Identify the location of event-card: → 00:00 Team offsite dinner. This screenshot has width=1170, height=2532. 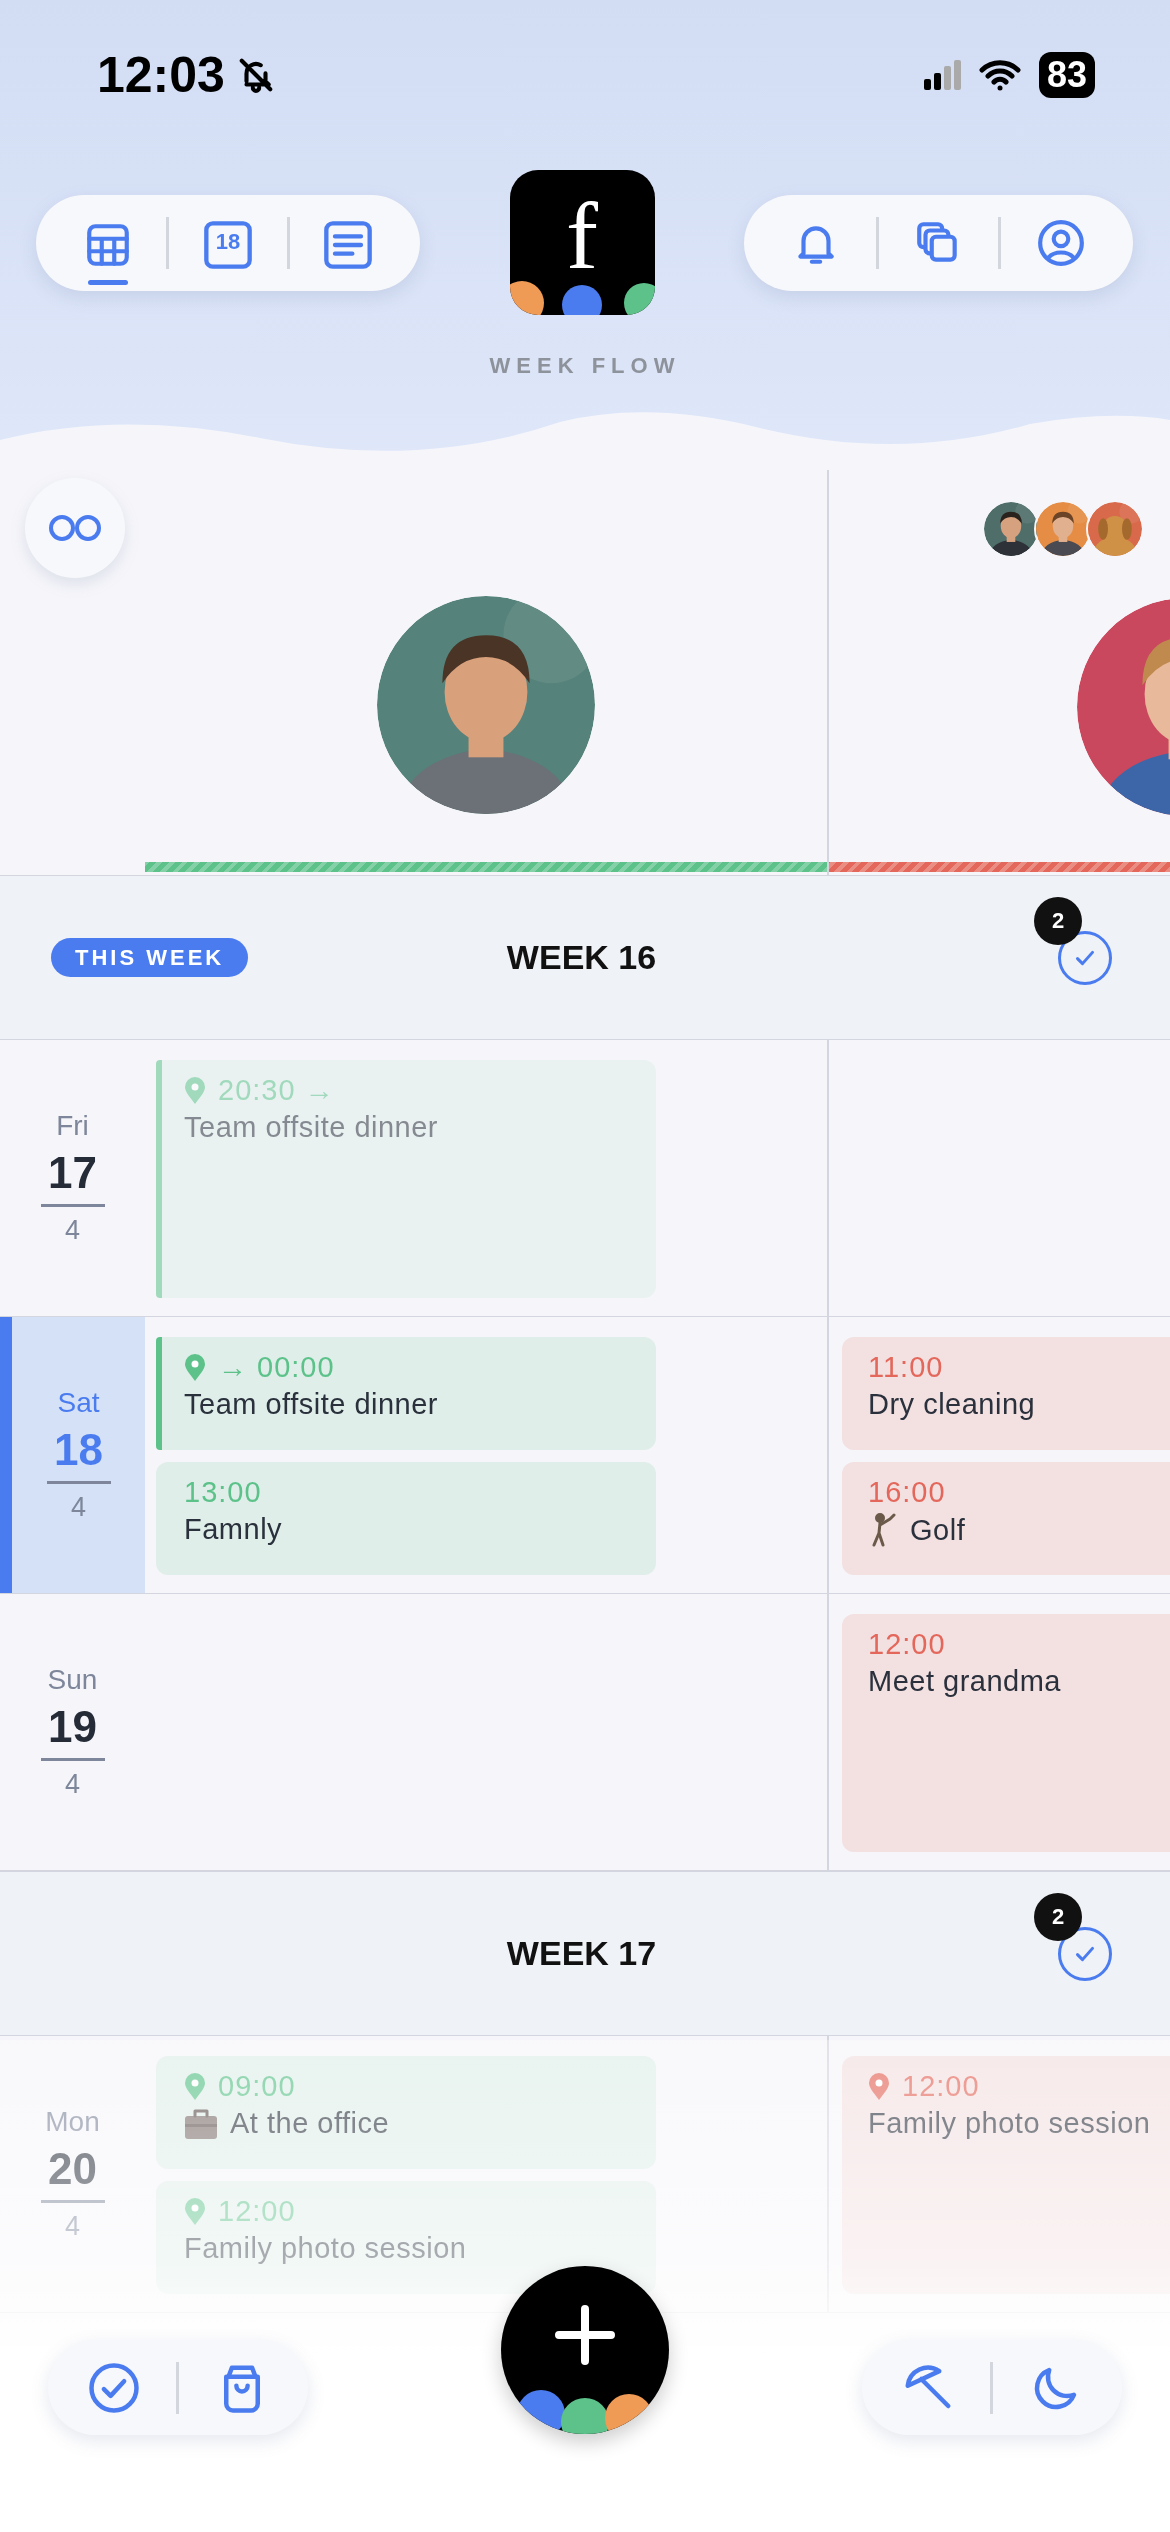
(406, 1393).